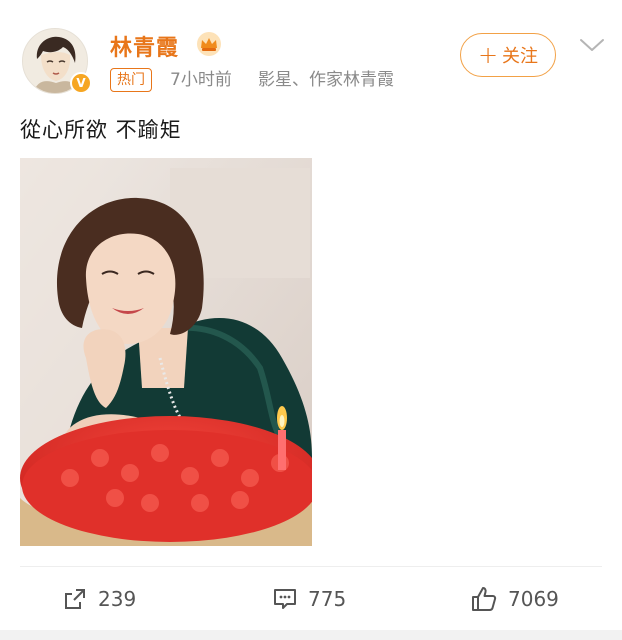 This screenshot has height=640, width=622. What do you see at coordinates (101, 130) in the screenshot?
I see `post-text: 從心所欲 不踰矩` at bounding box center [101, 130].